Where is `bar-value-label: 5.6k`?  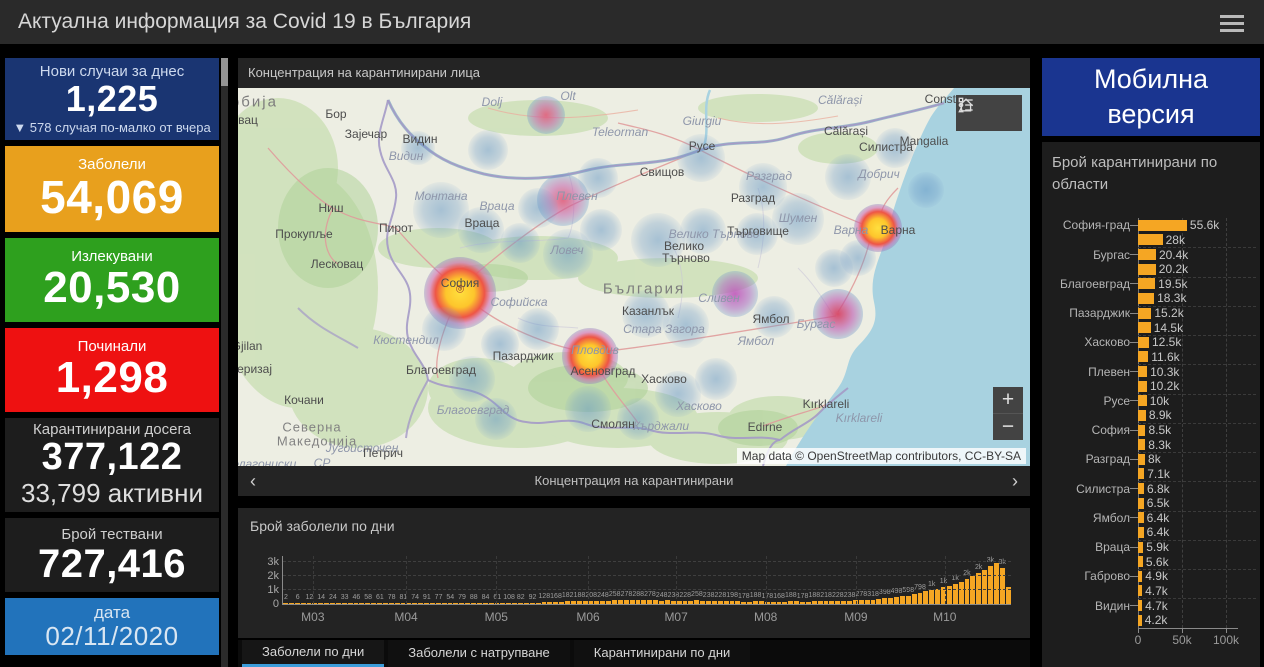
bar-value-label: 5.6k is located at coordinates (1157, 561).